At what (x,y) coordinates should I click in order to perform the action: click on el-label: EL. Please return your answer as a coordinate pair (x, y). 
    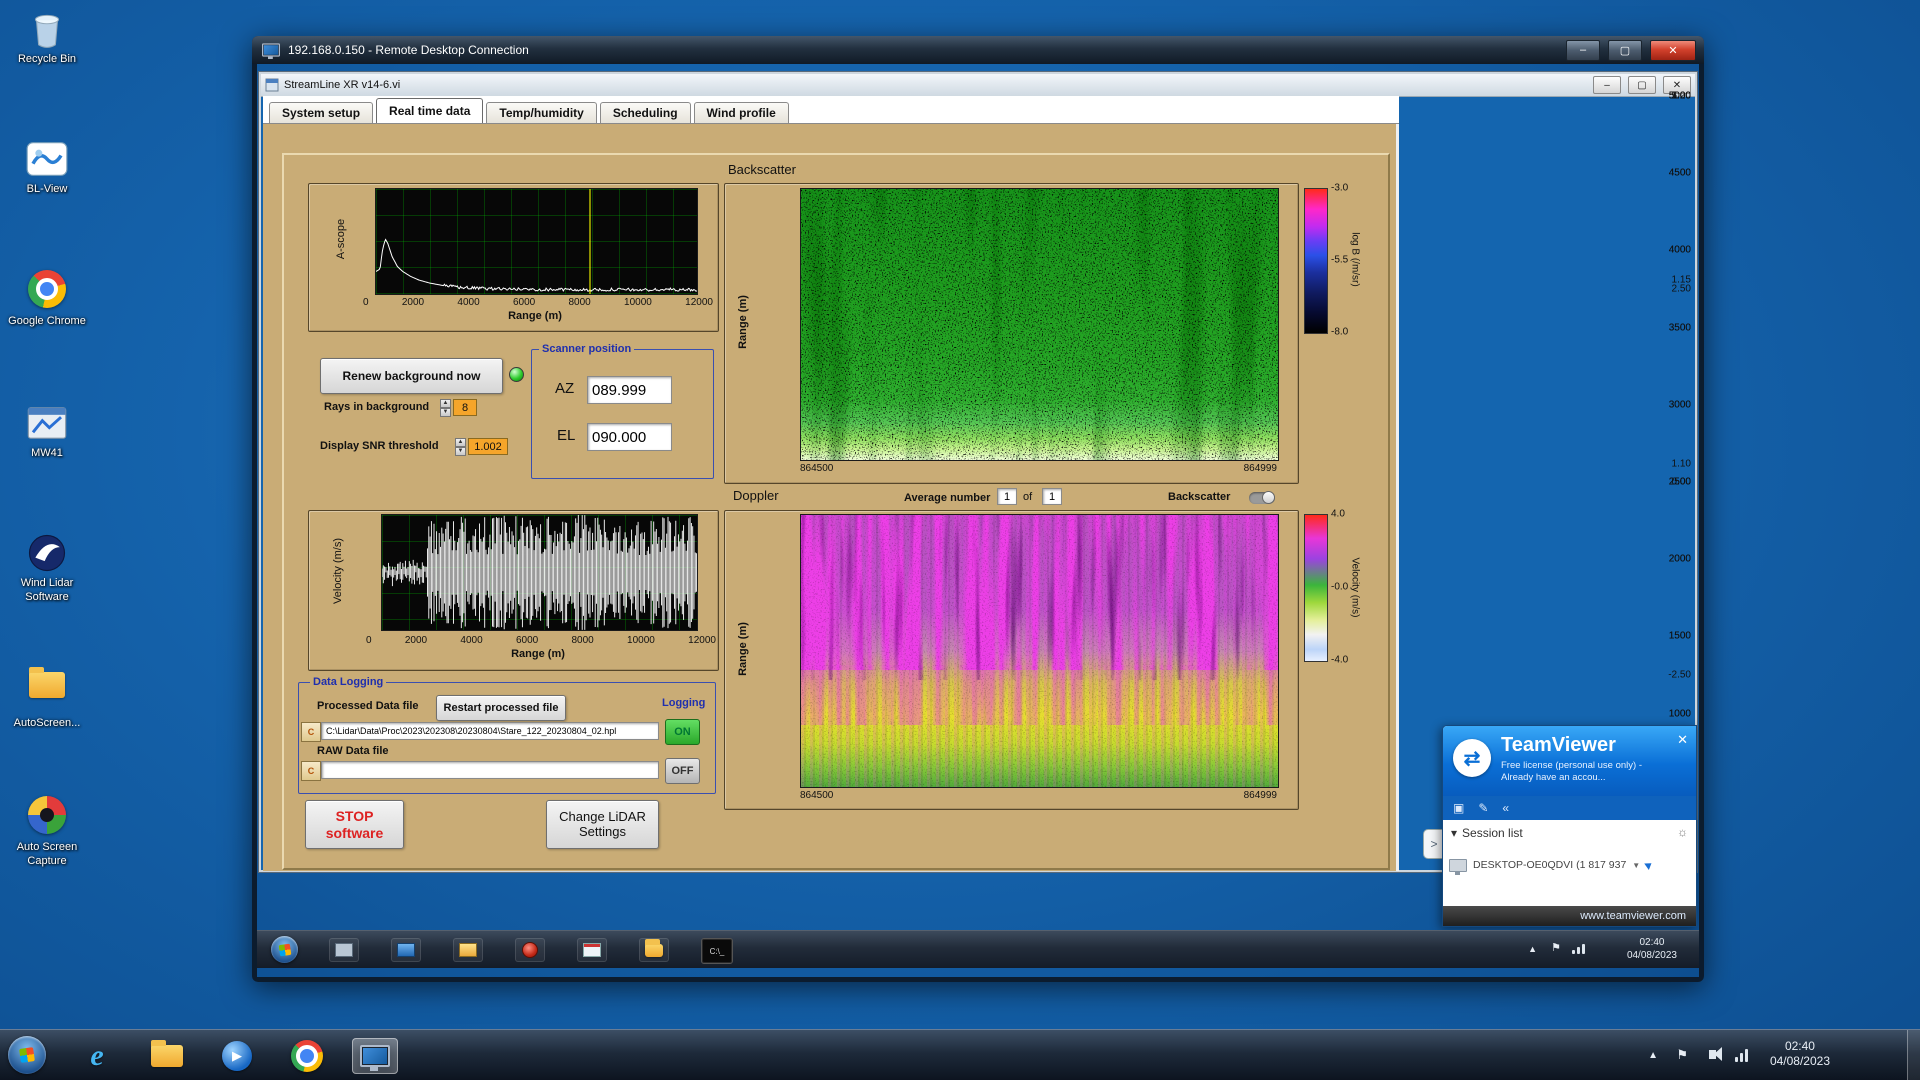
    Looking at the image, I should click on (566, 435).